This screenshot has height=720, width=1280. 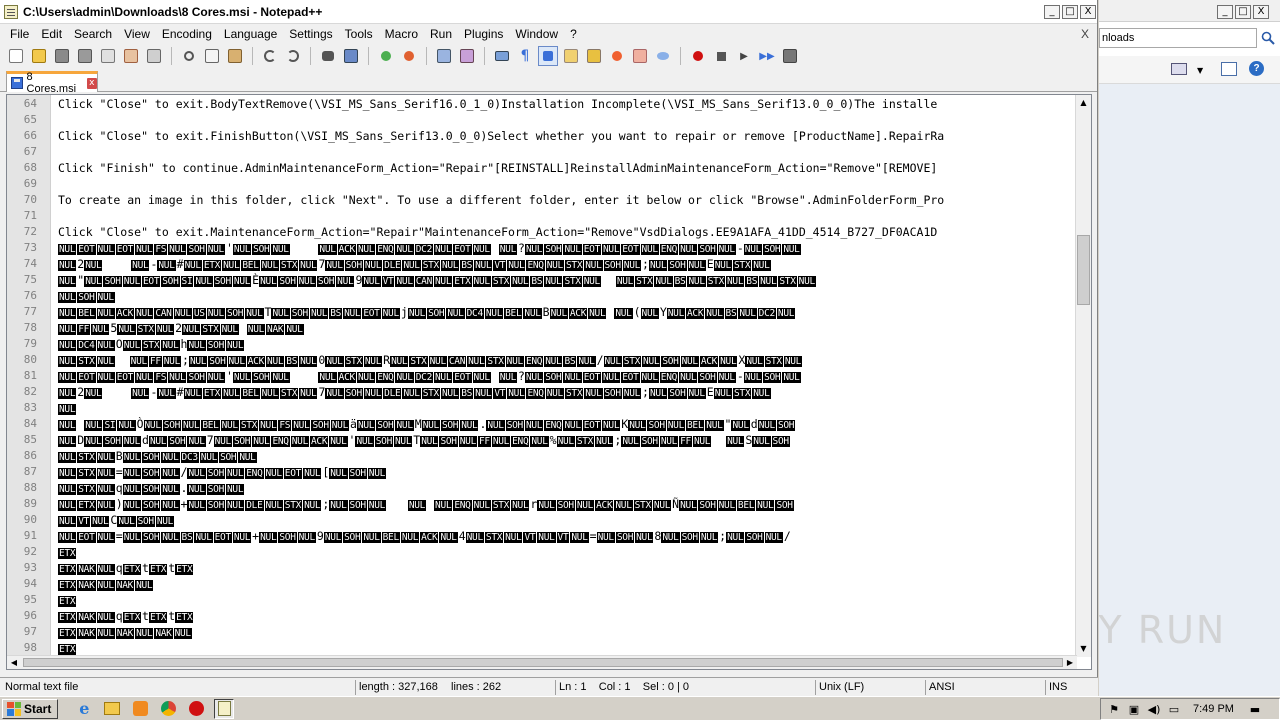 What do you see at coordinates (1070, 12) in the screenshot?
I see `restore-button: □` at bounding box center [1070, 12].